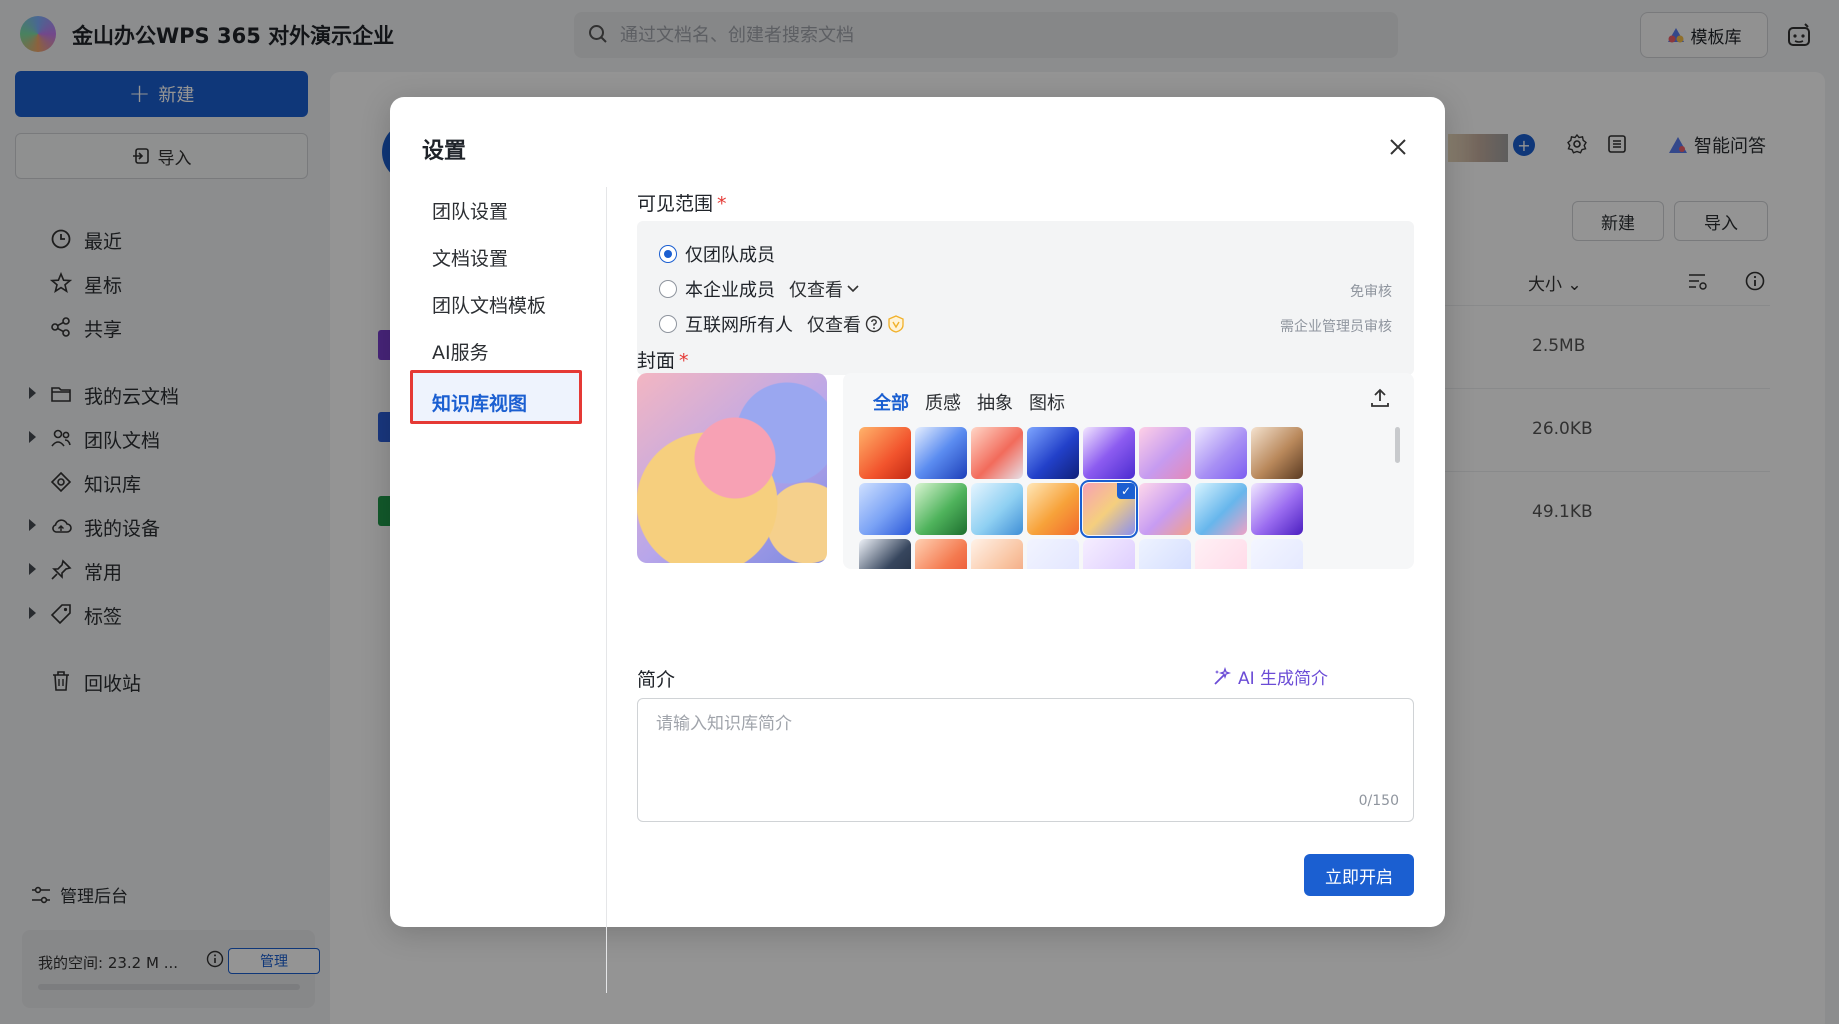 This screenshot has height=1024, width=1839. What do you see at coordinates (732, 468) in the screenshot?
I see `cover-preview` at bounding box center [732, 468].